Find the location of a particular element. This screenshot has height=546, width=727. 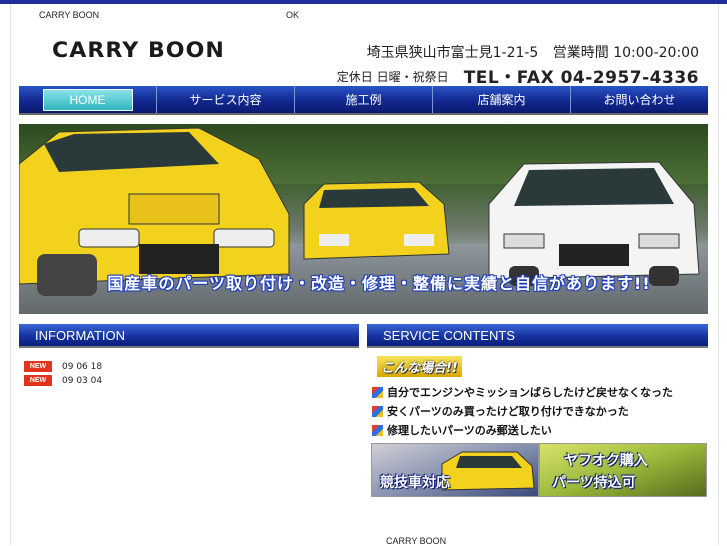

nav-service-label: サービス内容 is located at coordinates (225, 100).